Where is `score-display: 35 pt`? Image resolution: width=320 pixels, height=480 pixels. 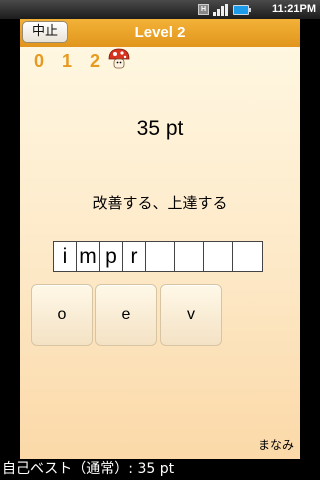 score-display: 35 pt is located at coordinates (160, 128).